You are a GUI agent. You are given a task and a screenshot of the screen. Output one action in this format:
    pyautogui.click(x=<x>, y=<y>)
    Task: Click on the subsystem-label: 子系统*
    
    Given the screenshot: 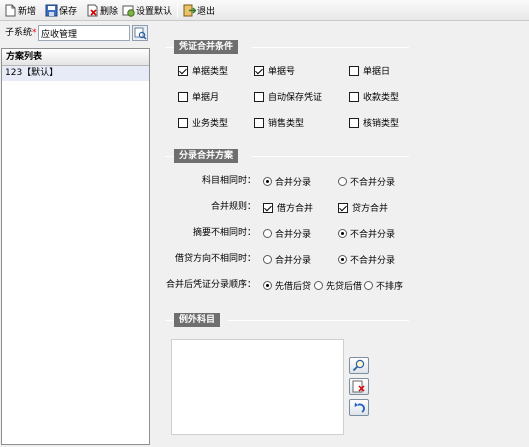 What is the action you would take?
    pyautogui.click(x=21, y=33)
    